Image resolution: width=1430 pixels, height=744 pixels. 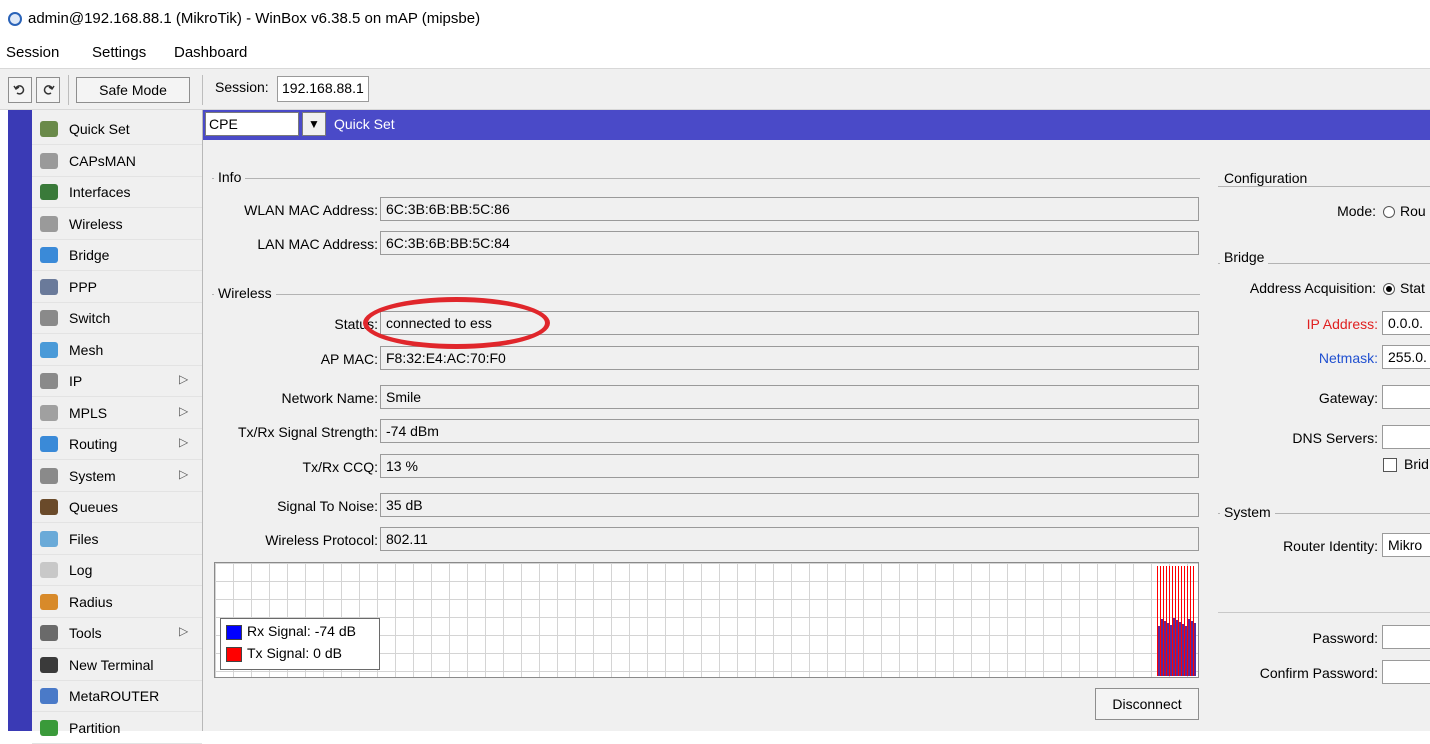 What do you see at coordinates (706, 294) in the screenshot?
I see `wireless-group-line` at bounding box center [706, 294].